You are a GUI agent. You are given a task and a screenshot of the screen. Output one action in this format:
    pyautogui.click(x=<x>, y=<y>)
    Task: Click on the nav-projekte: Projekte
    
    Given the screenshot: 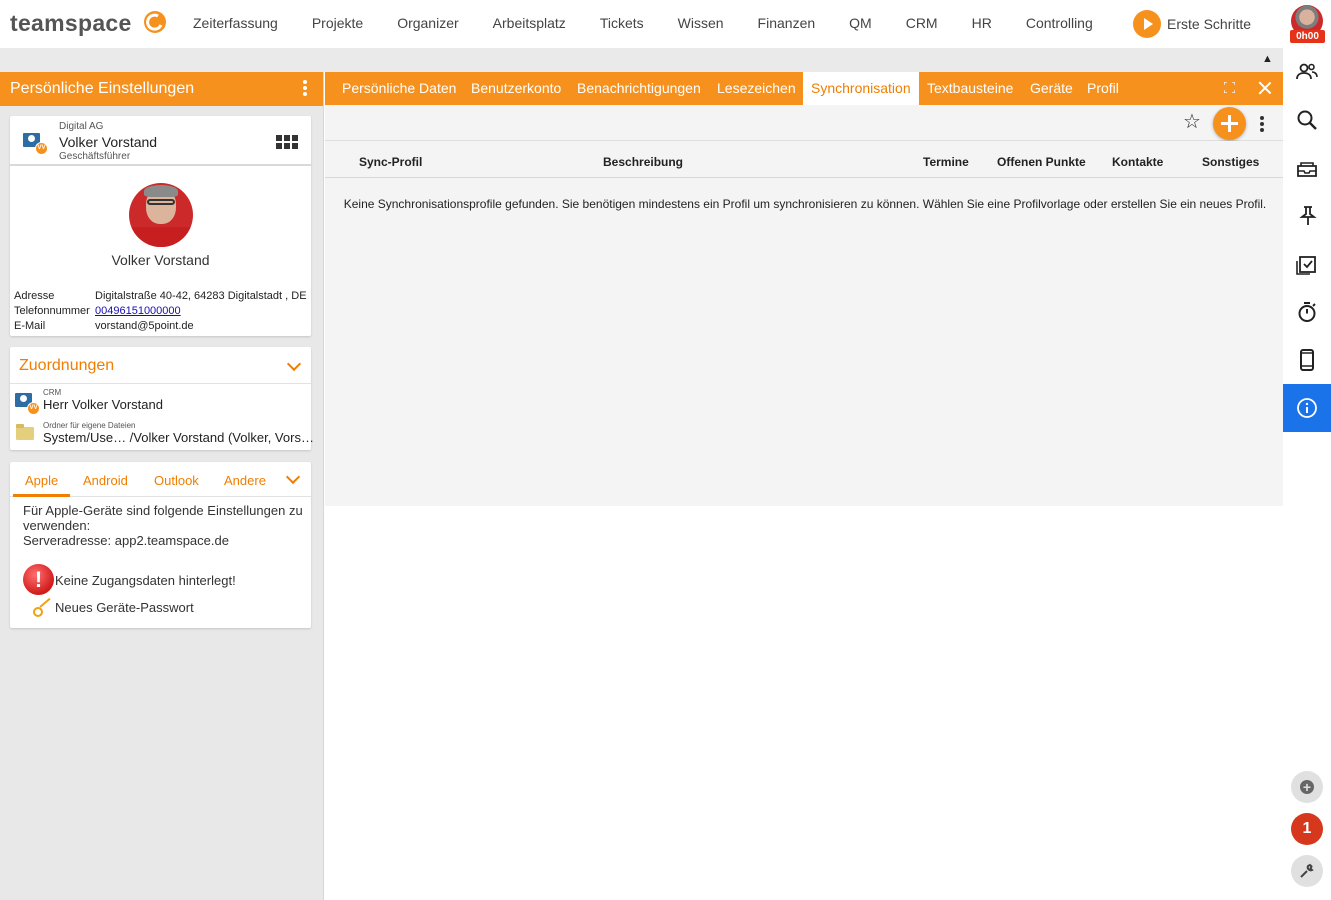 What is the action you would take?
    pyautogui.click(x=337, y=24)
    